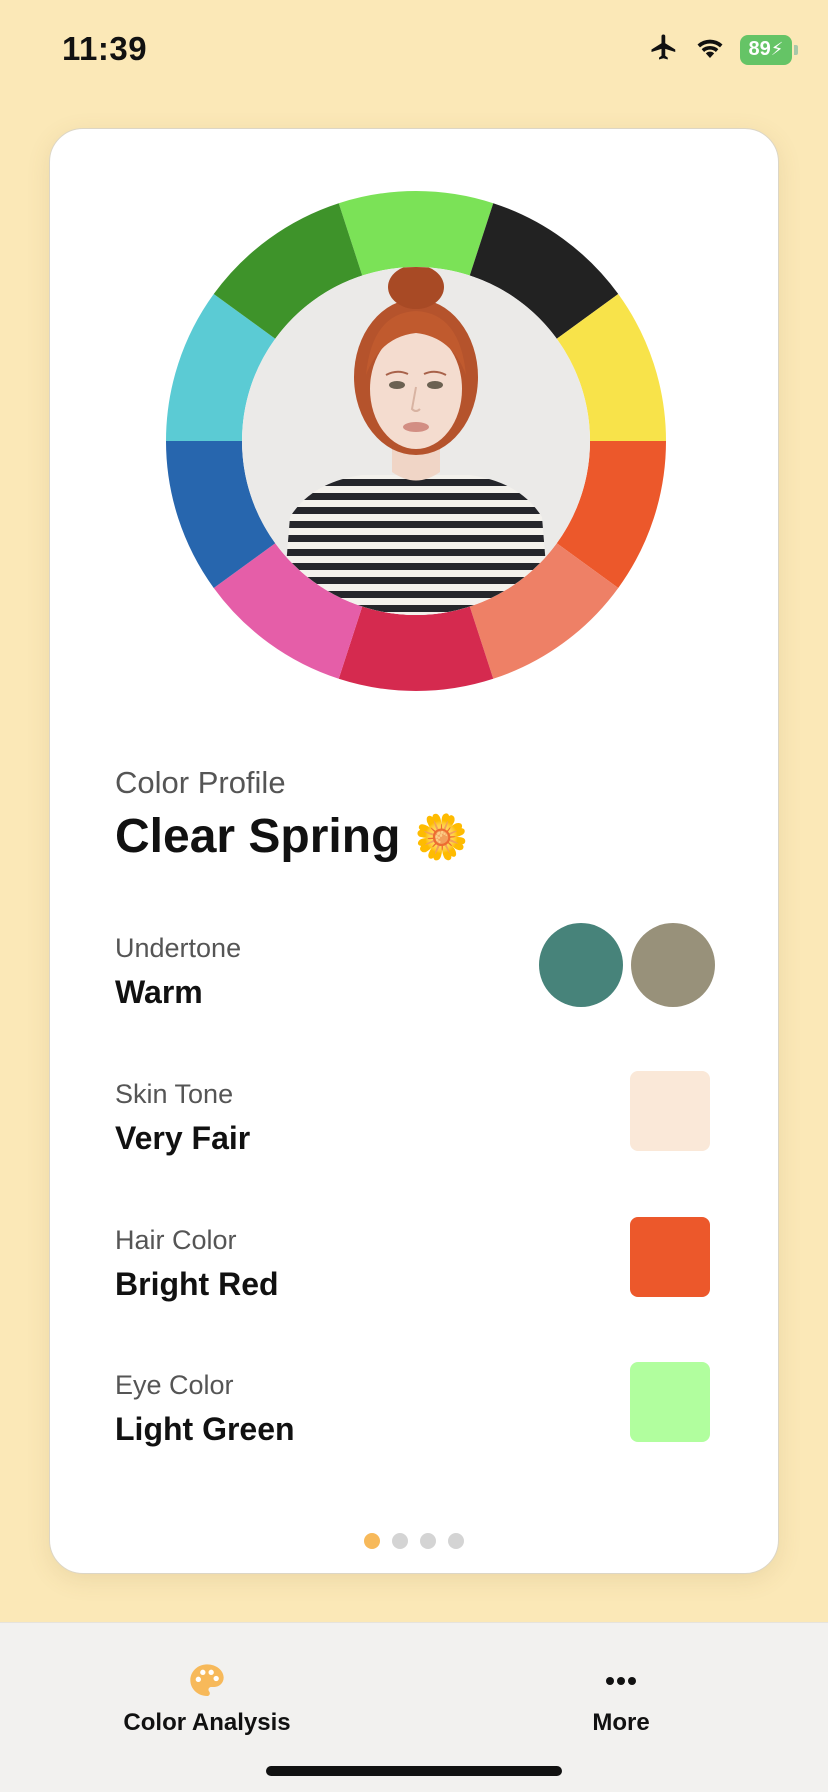  What do you see at coordinates (415, 1266) in the screenshot?
I see `attribute-row-hair-color: Hair Color Bright Red` at bounding box center [415, 1266].